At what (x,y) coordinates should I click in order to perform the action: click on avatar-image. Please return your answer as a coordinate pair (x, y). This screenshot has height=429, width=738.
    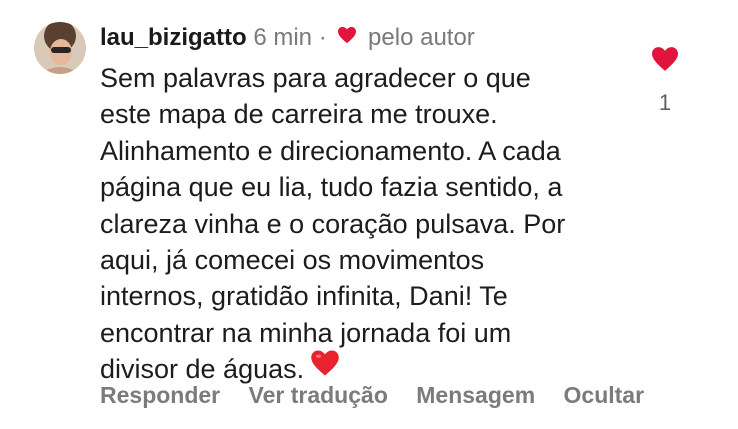
    Looking at the image, I should click on (60, 48).